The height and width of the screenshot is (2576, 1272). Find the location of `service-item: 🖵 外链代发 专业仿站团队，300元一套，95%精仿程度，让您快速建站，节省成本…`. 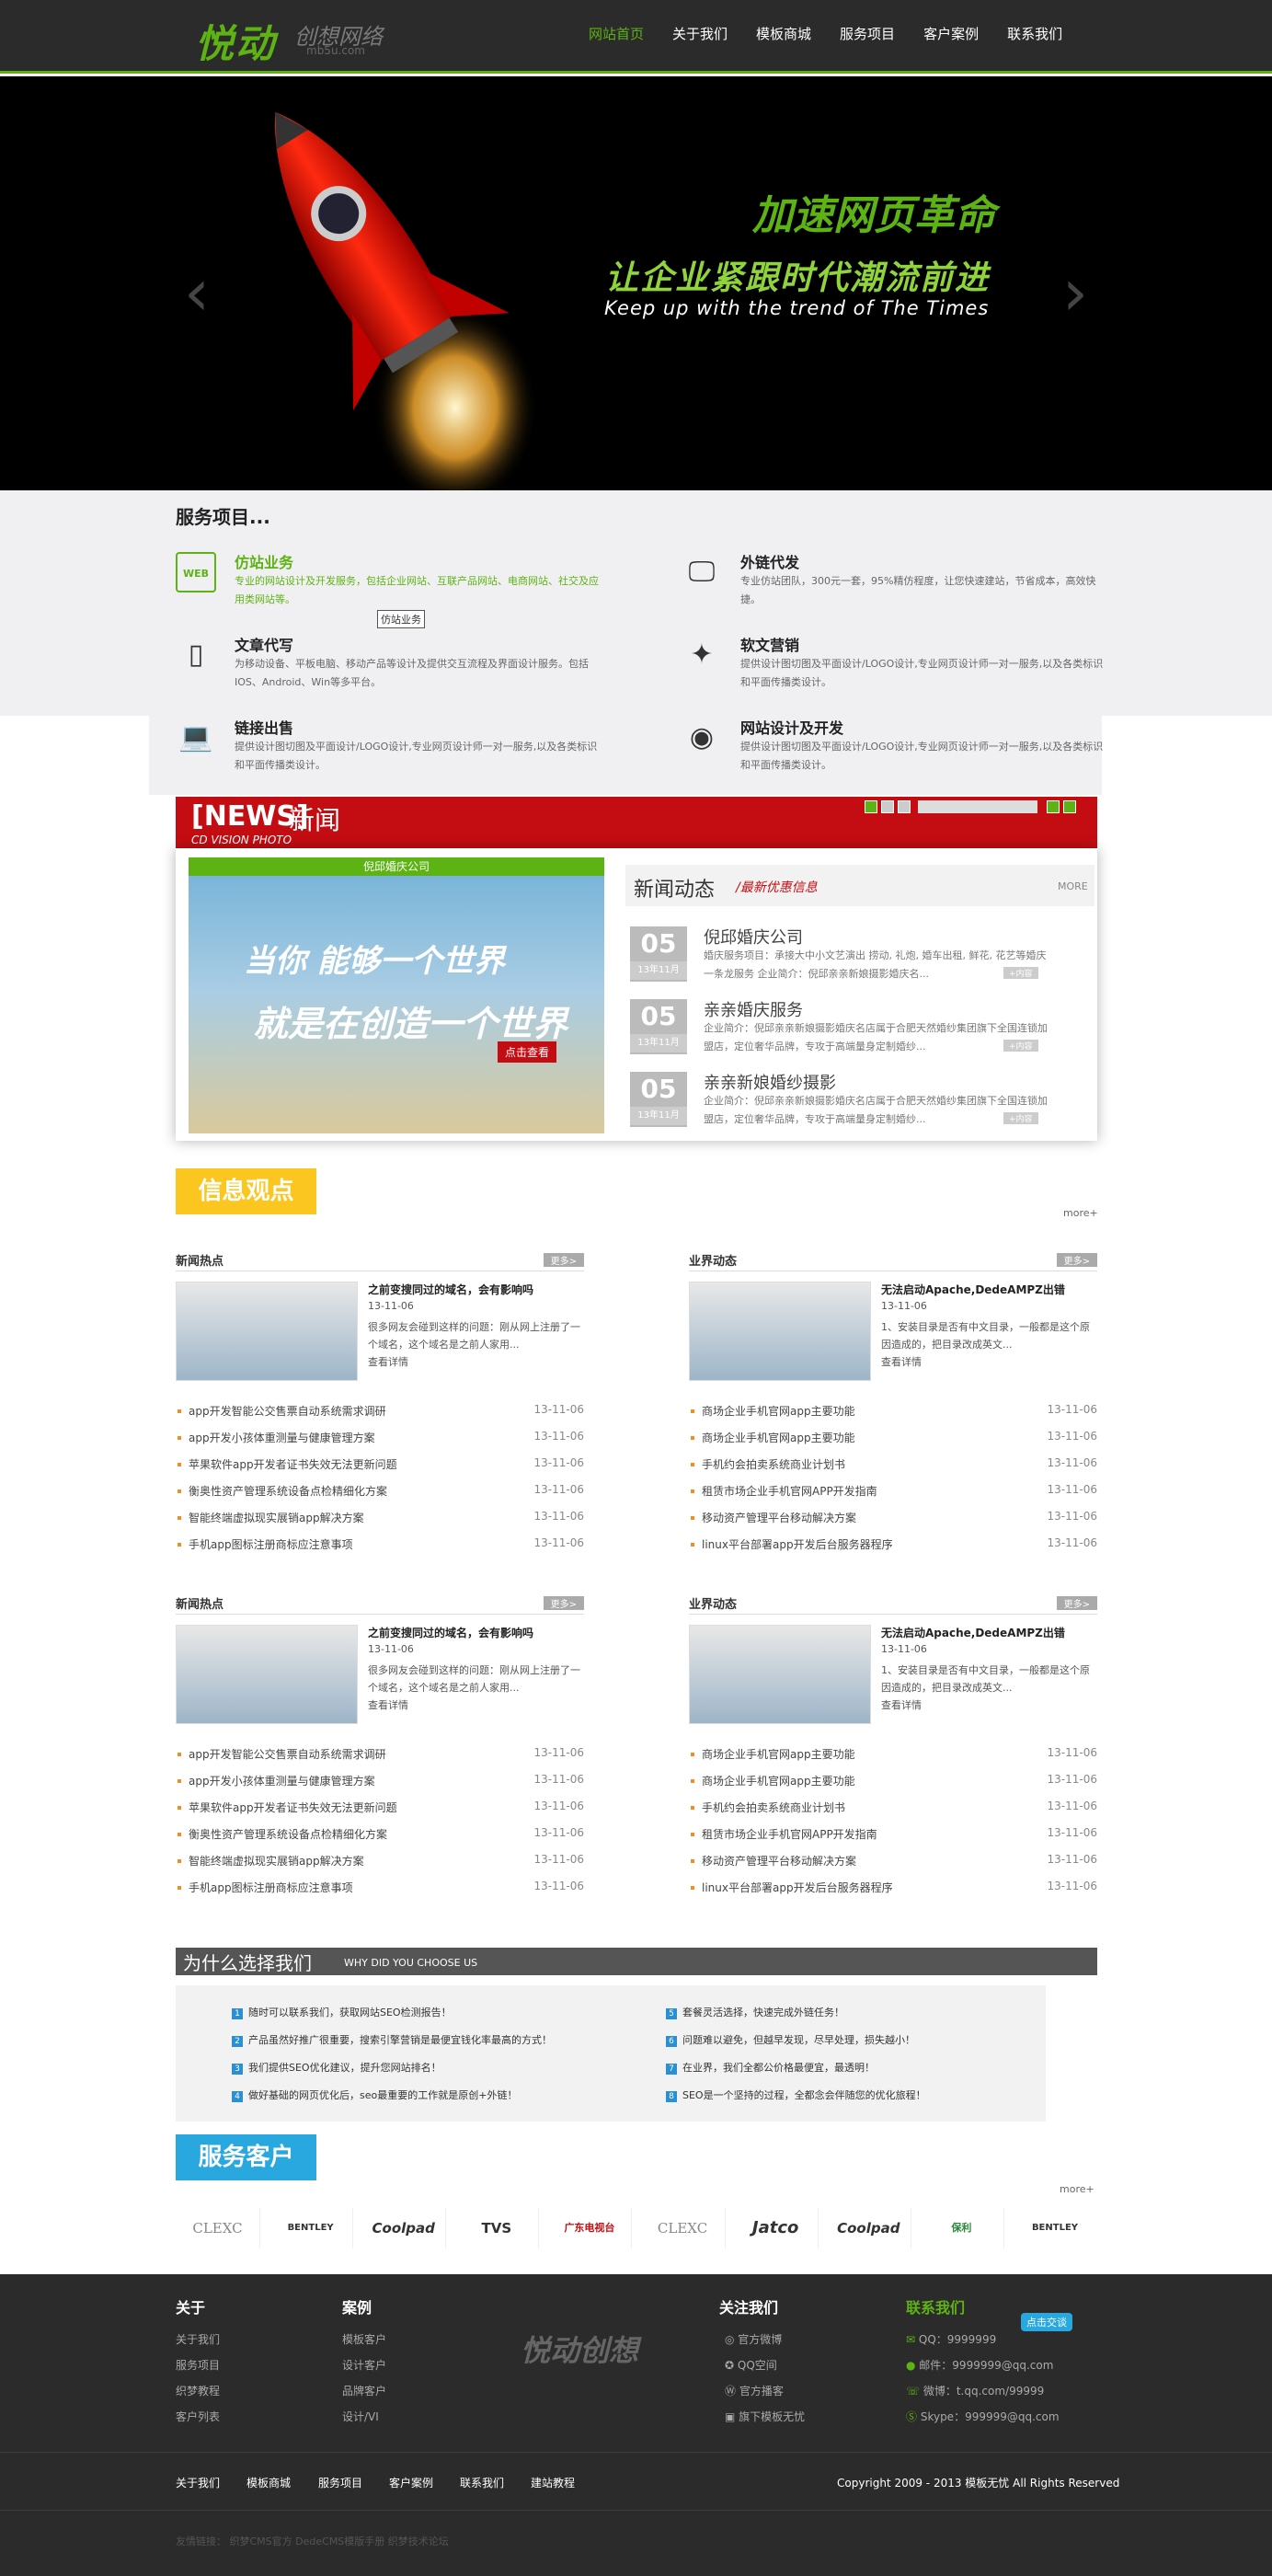

service-item: 🖵 外链代发 专业仿站团队，300元一套，95%精仿程度，让您快速建站，节省成本… is located at coordinates (898, 582).